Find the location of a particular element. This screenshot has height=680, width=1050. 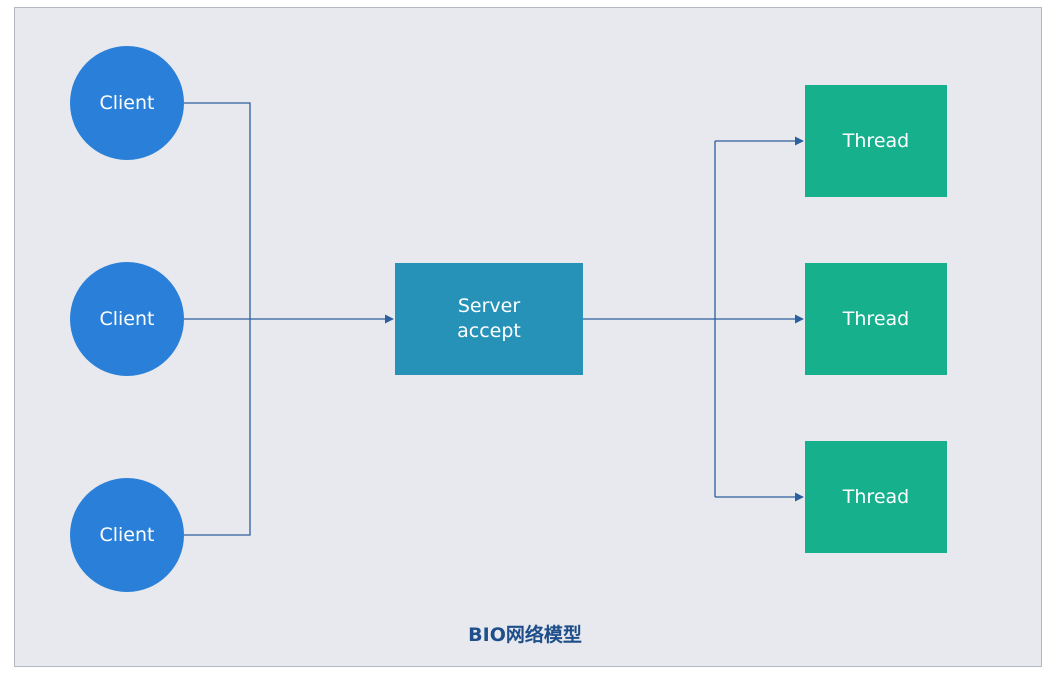

client-node-1: Client is located at coordinates (127, 103).